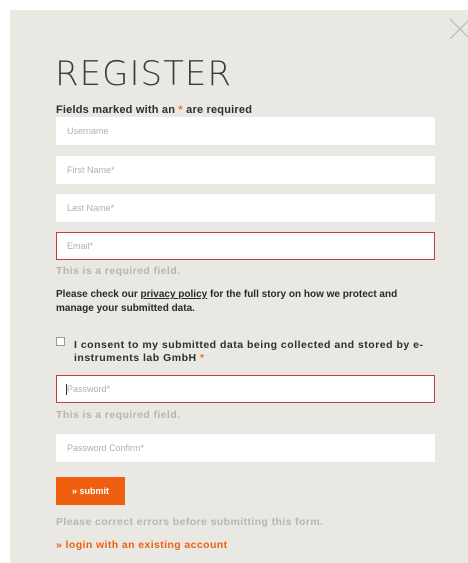 The height and width of the screenshot is (563, 468). I want to click on last-name-field, so click(245, 208).